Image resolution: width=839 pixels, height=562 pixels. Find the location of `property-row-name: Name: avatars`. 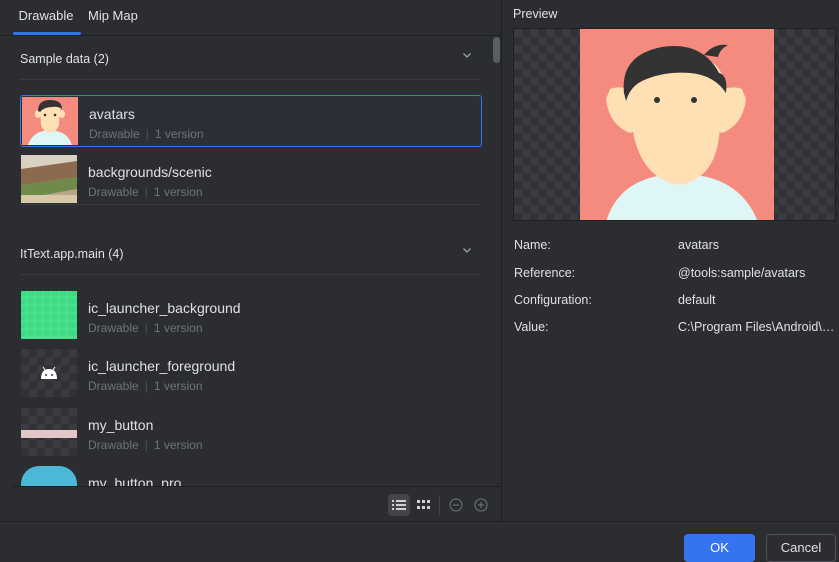

property-row-name: Name: avatars is located at coordinates (676, 248).